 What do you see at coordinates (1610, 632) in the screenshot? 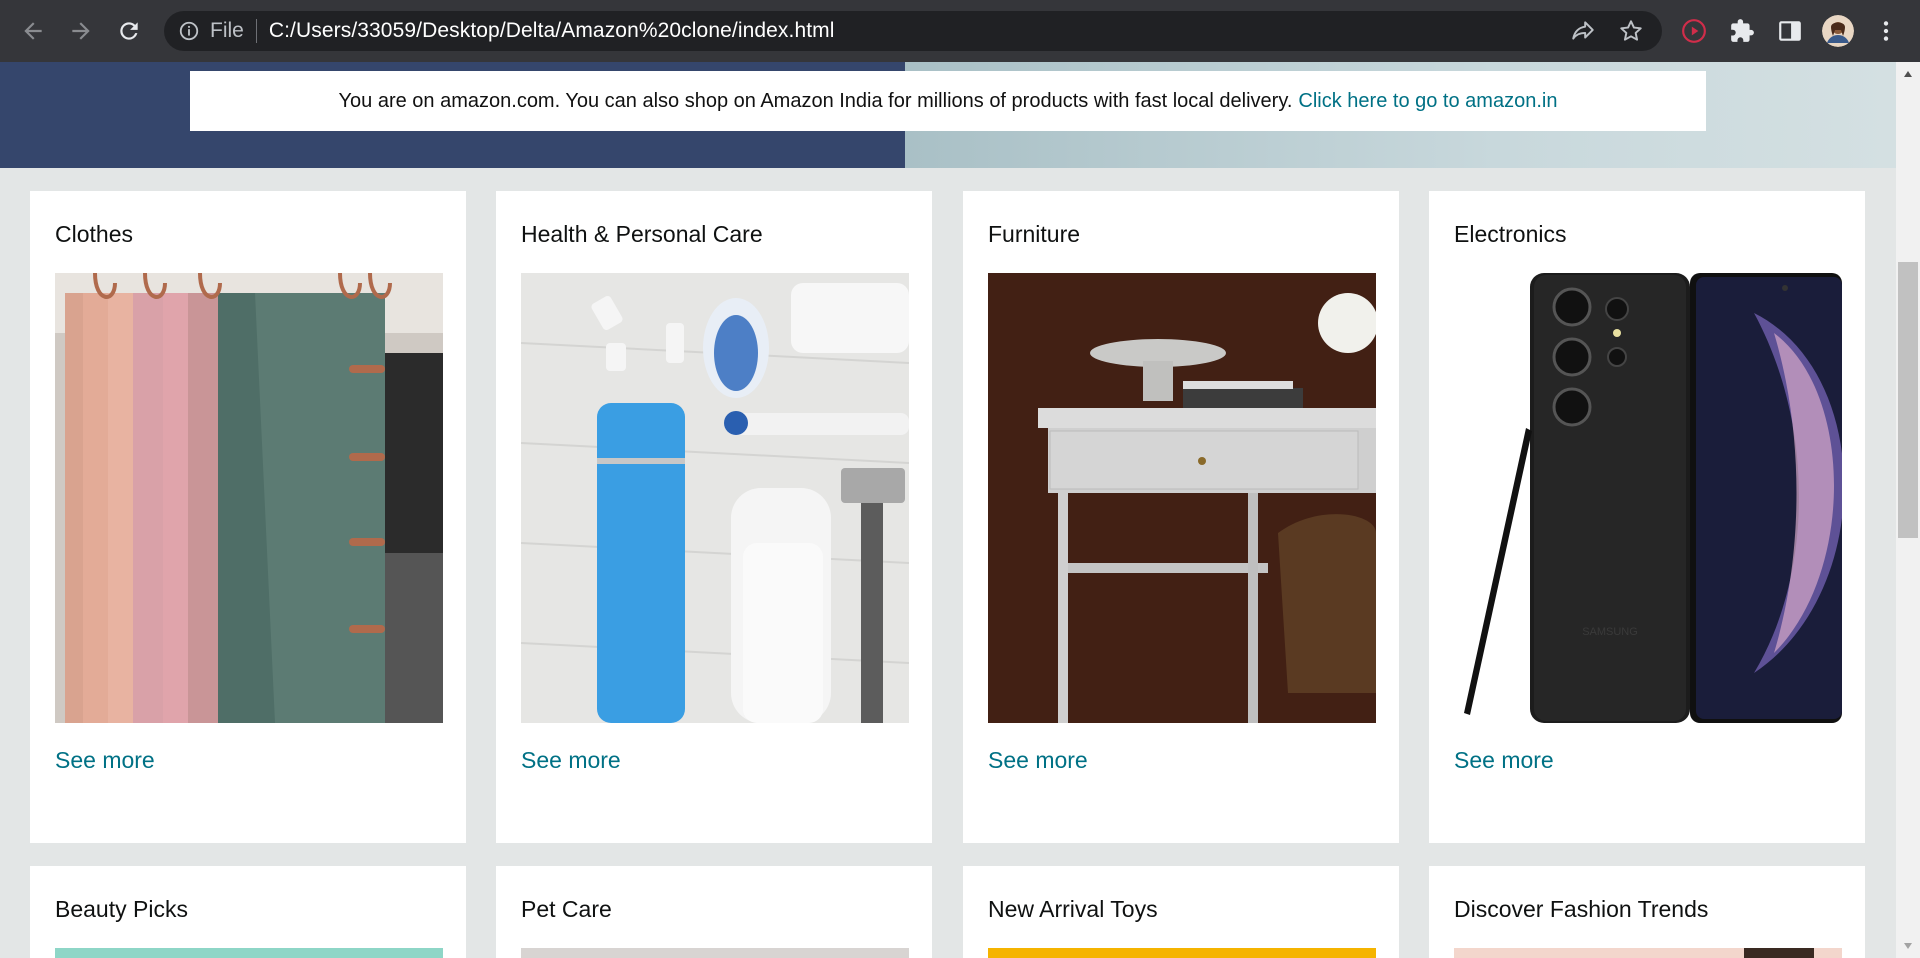
I see `svg-text: SAMSUNG` at bounding box center [1610, 632].